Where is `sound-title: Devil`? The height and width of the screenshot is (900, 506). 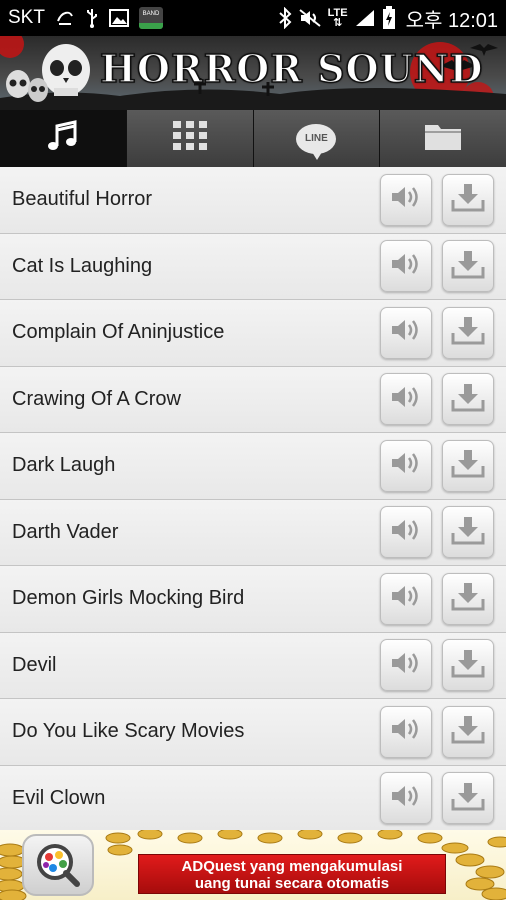 sound-title: Devil is located at coordinates (34, 664).